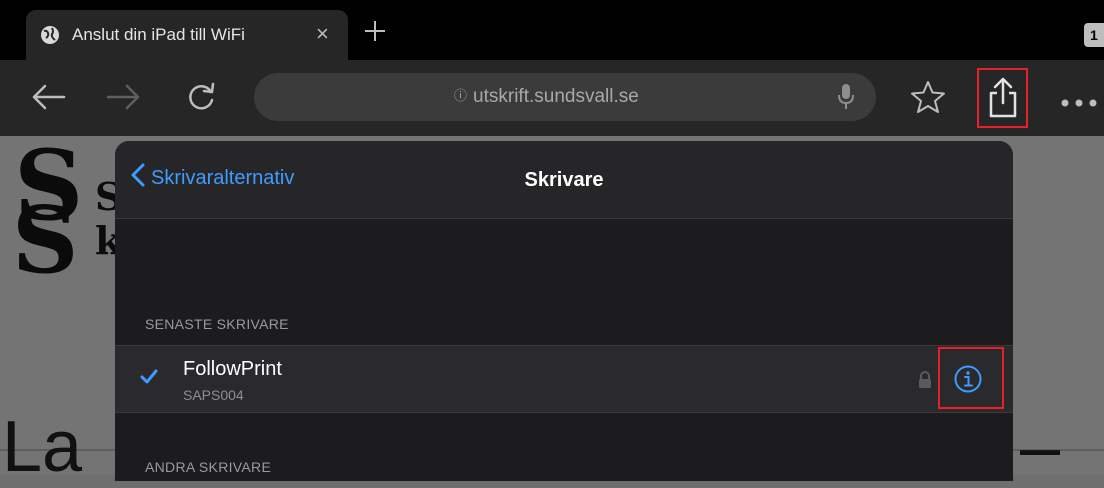 This screenshot has width=1104, height=488. What do you see at coordinates (971, 378) in the screenshot?
I see `info-button-highlight` at bounding box center [971, 378].